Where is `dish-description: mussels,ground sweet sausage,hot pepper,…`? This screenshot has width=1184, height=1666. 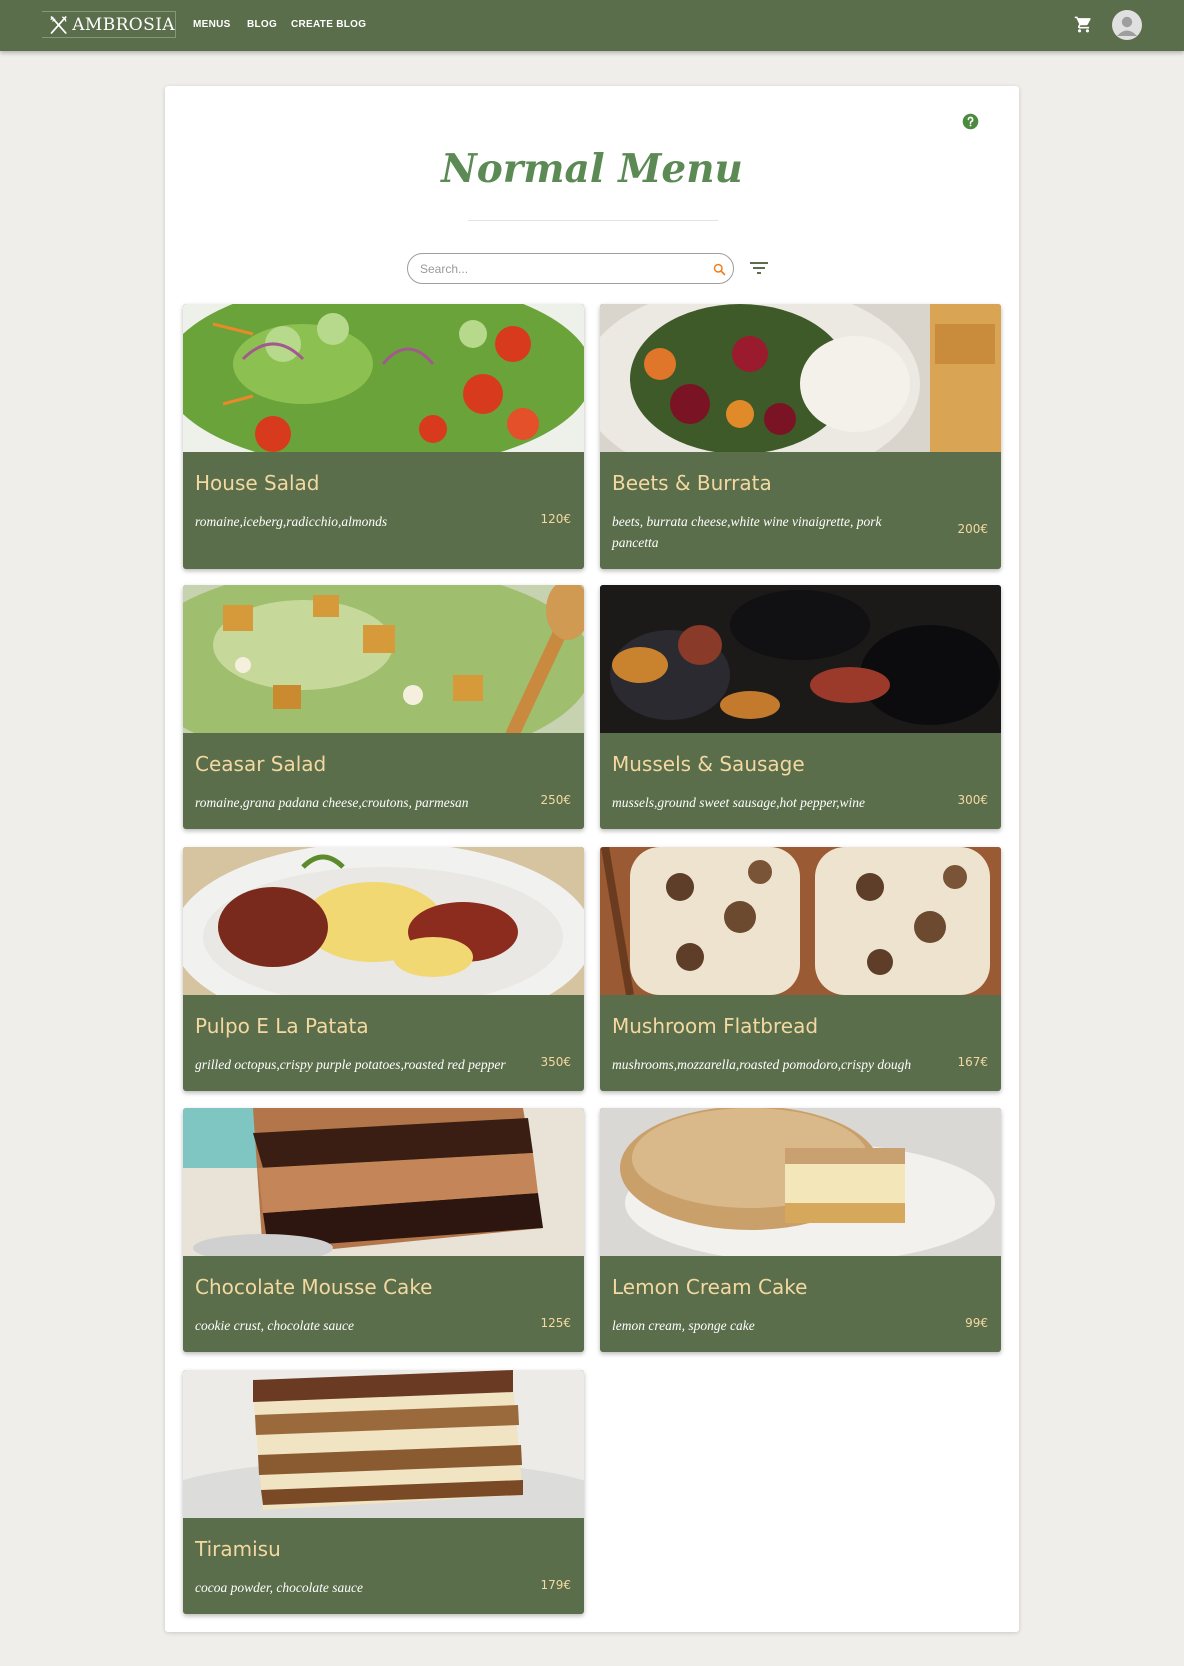
dish-description: mussels,ground sweet sausage,hot pepper,… is located at coordinates (738, 802).